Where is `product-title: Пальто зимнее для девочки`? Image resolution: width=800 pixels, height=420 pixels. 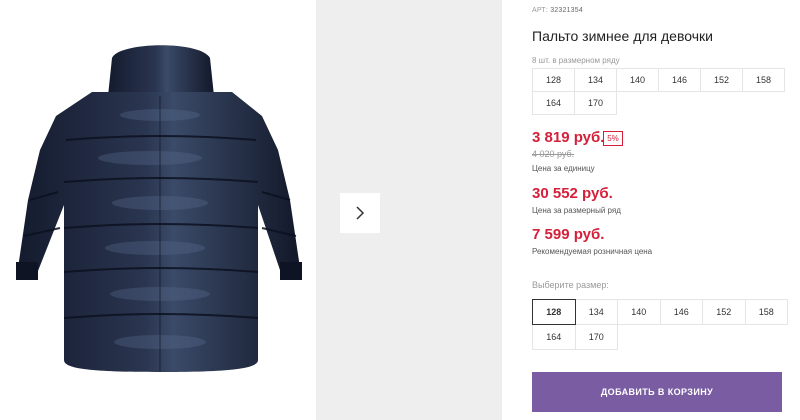 product-title: Пальто зимнее для девочки is located at coordinates (622, 36).